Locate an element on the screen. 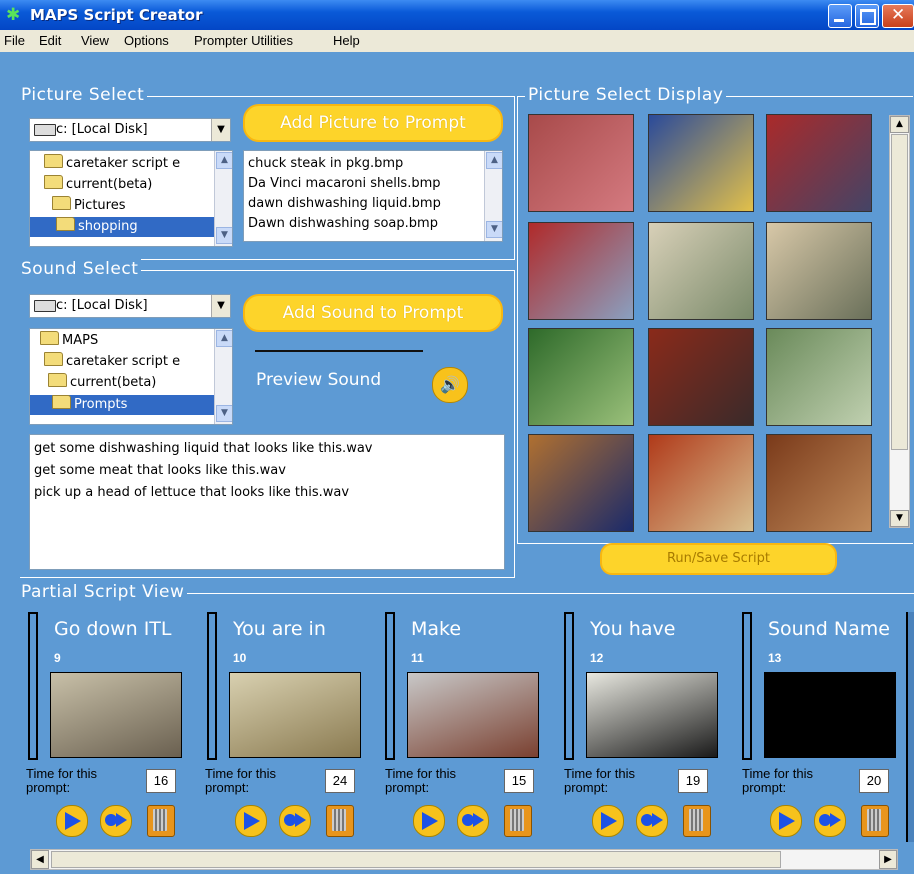  picture-file-item: Da Vinci macaroni shells.bmp is located at coordinates (344, 183).